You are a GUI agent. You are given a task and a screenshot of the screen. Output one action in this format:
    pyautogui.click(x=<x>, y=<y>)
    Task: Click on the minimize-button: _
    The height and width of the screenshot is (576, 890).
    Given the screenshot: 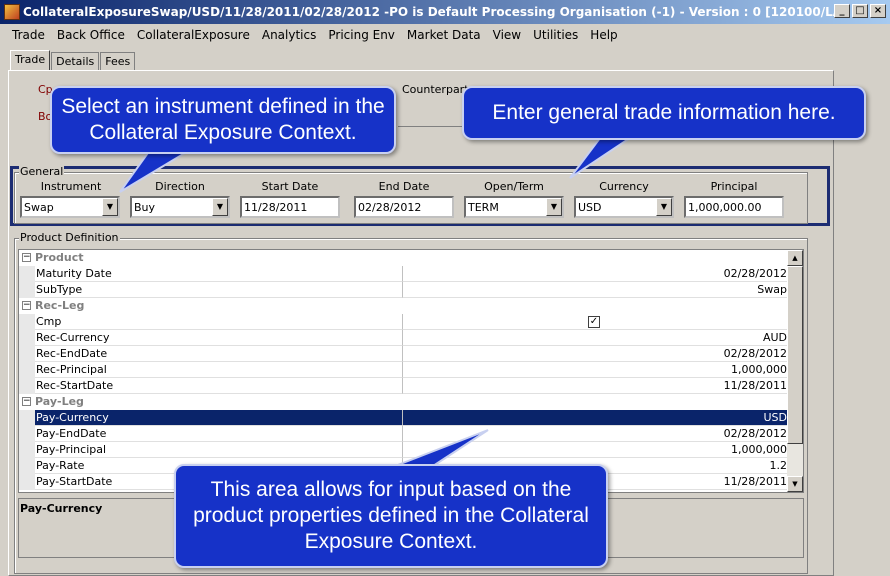 What is the action you would take?
    pyautogui.click(x=842, y=11)
    